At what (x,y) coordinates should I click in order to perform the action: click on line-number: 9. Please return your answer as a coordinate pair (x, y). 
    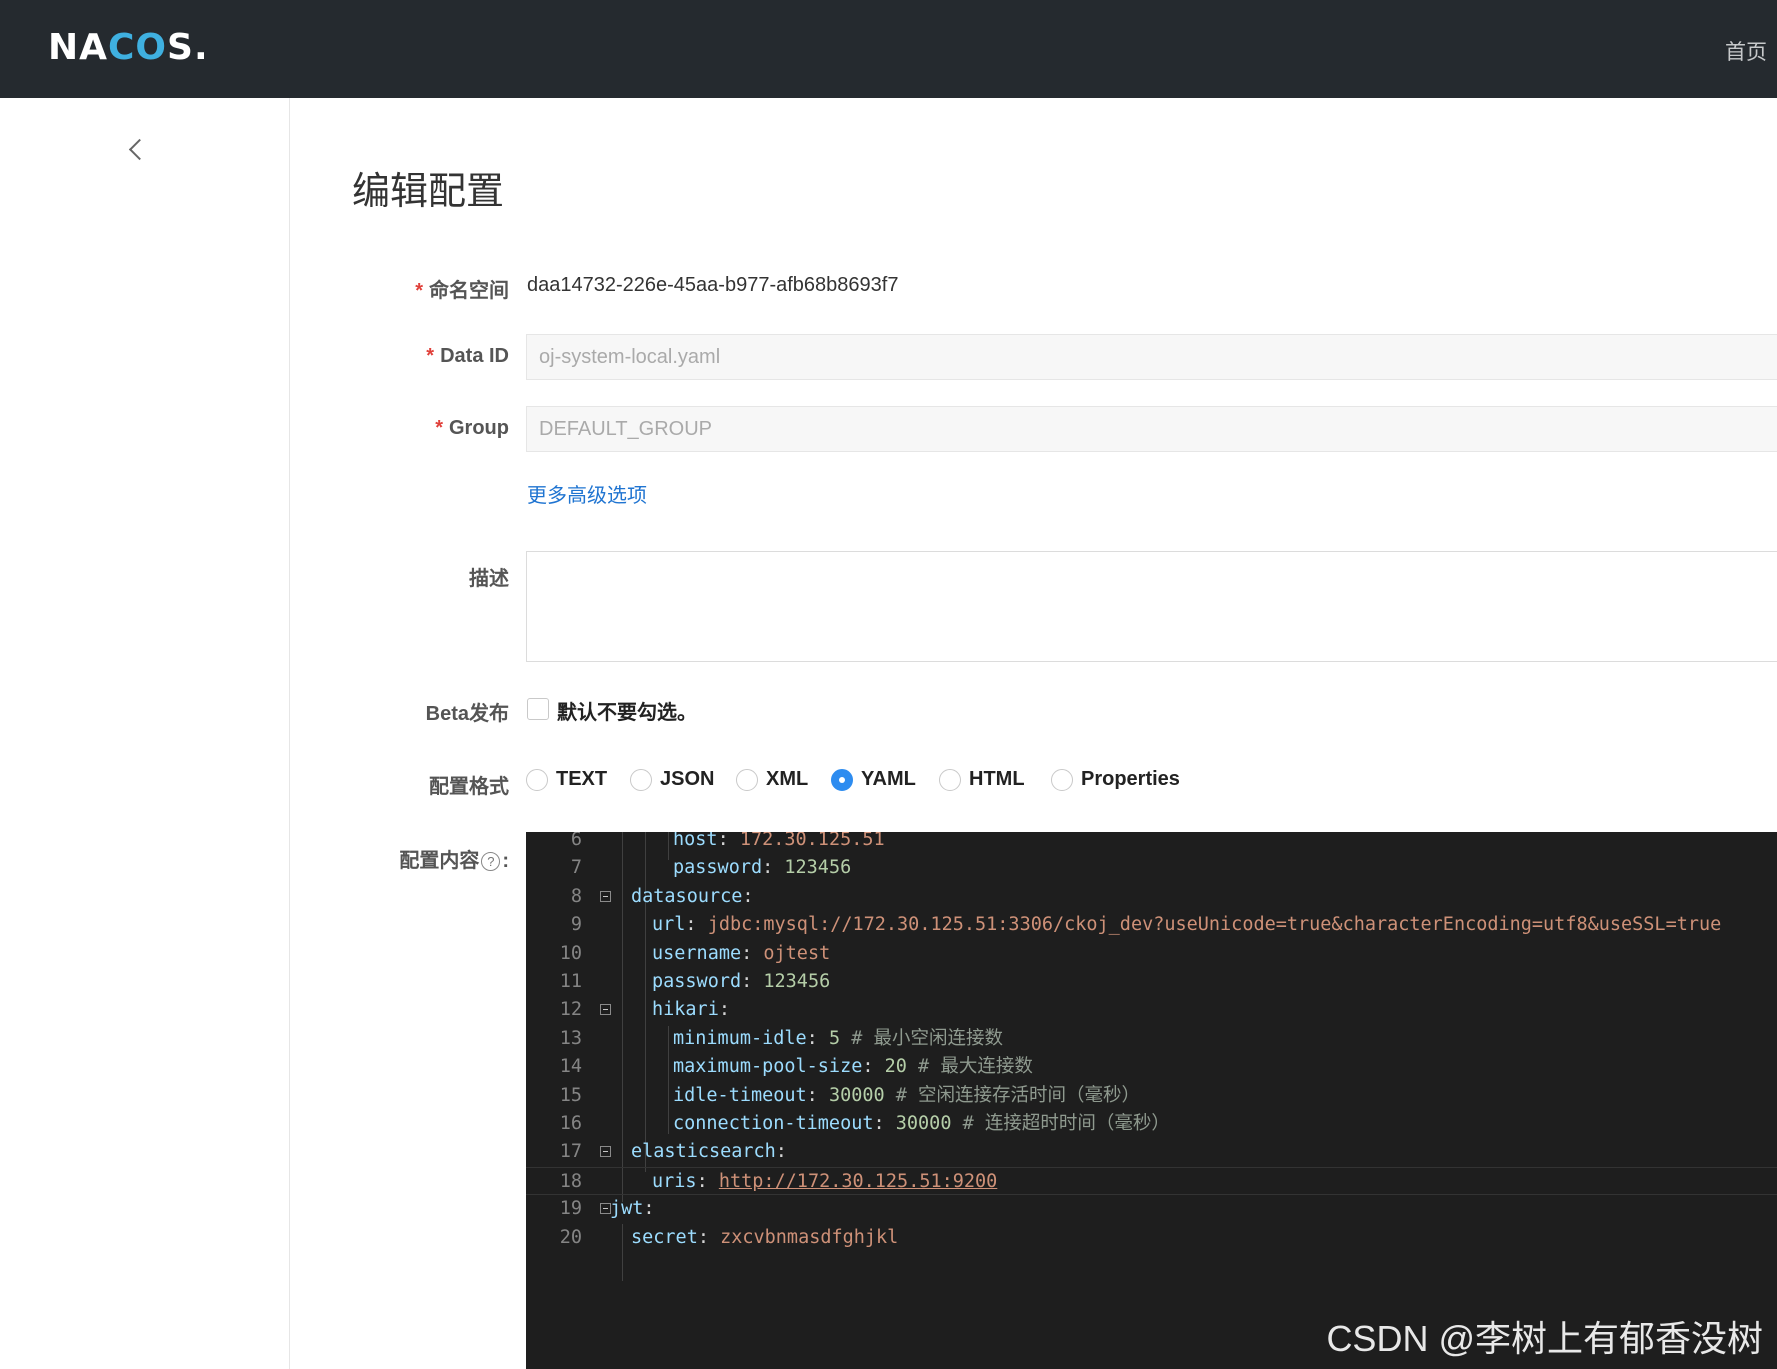
    Looking at the image, I should click on (576, 925).